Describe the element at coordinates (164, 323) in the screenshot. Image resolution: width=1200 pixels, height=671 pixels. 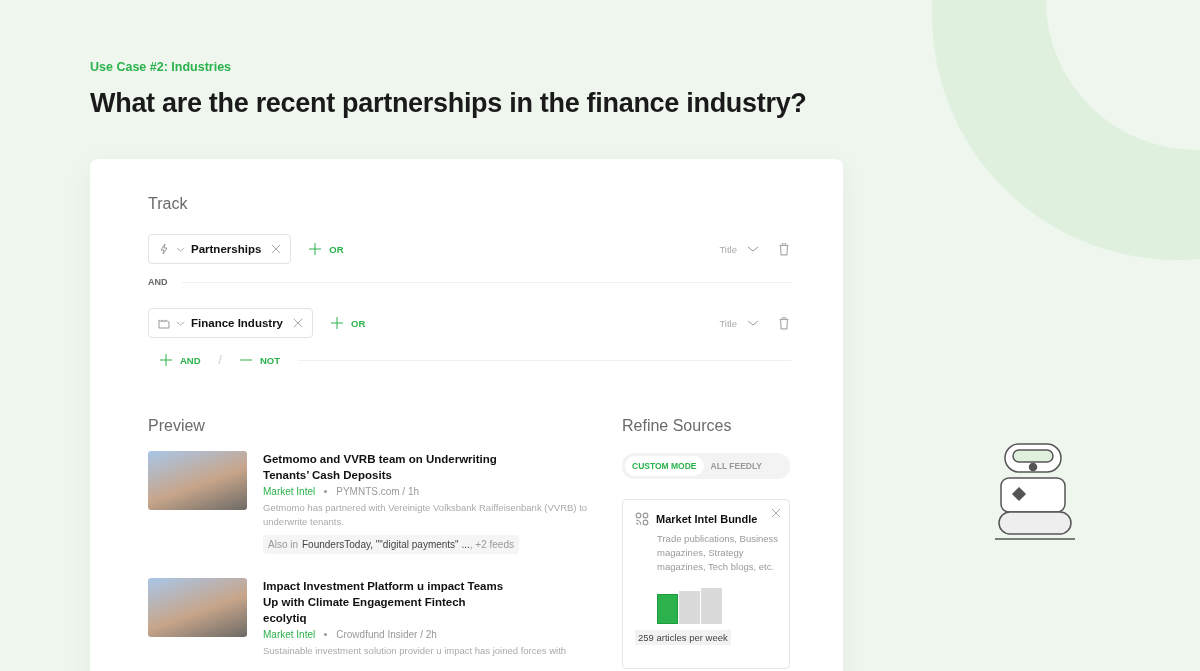
I see `factory-icon` at that location.